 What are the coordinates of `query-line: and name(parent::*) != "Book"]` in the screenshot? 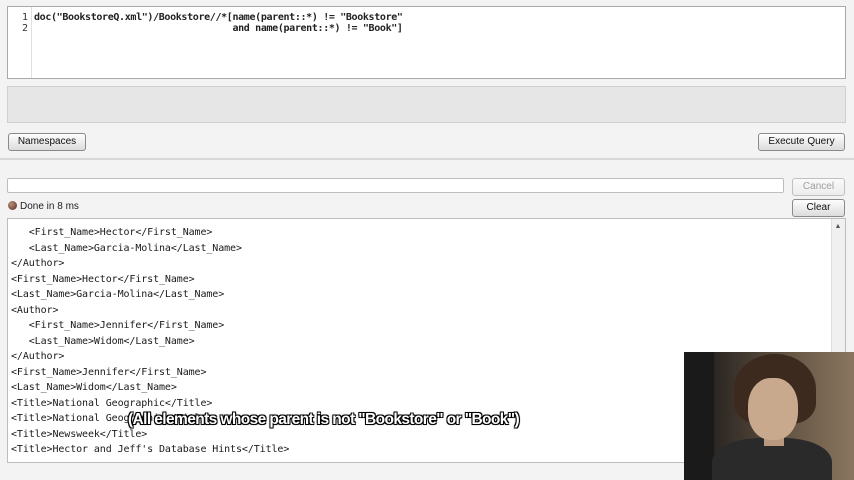 It's located at (218, 28).